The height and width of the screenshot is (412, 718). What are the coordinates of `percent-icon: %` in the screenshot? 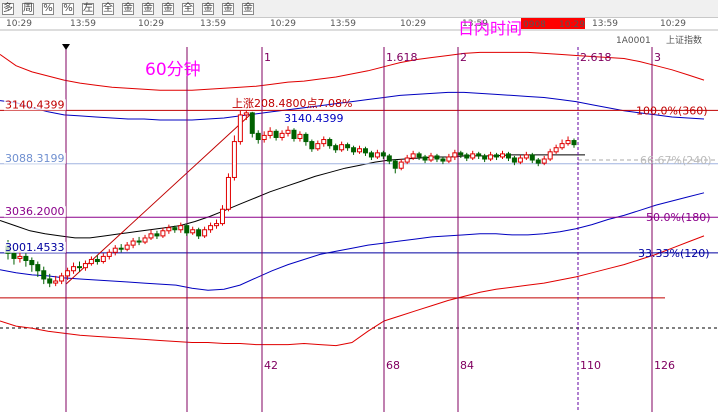 It's located at (48, 8).